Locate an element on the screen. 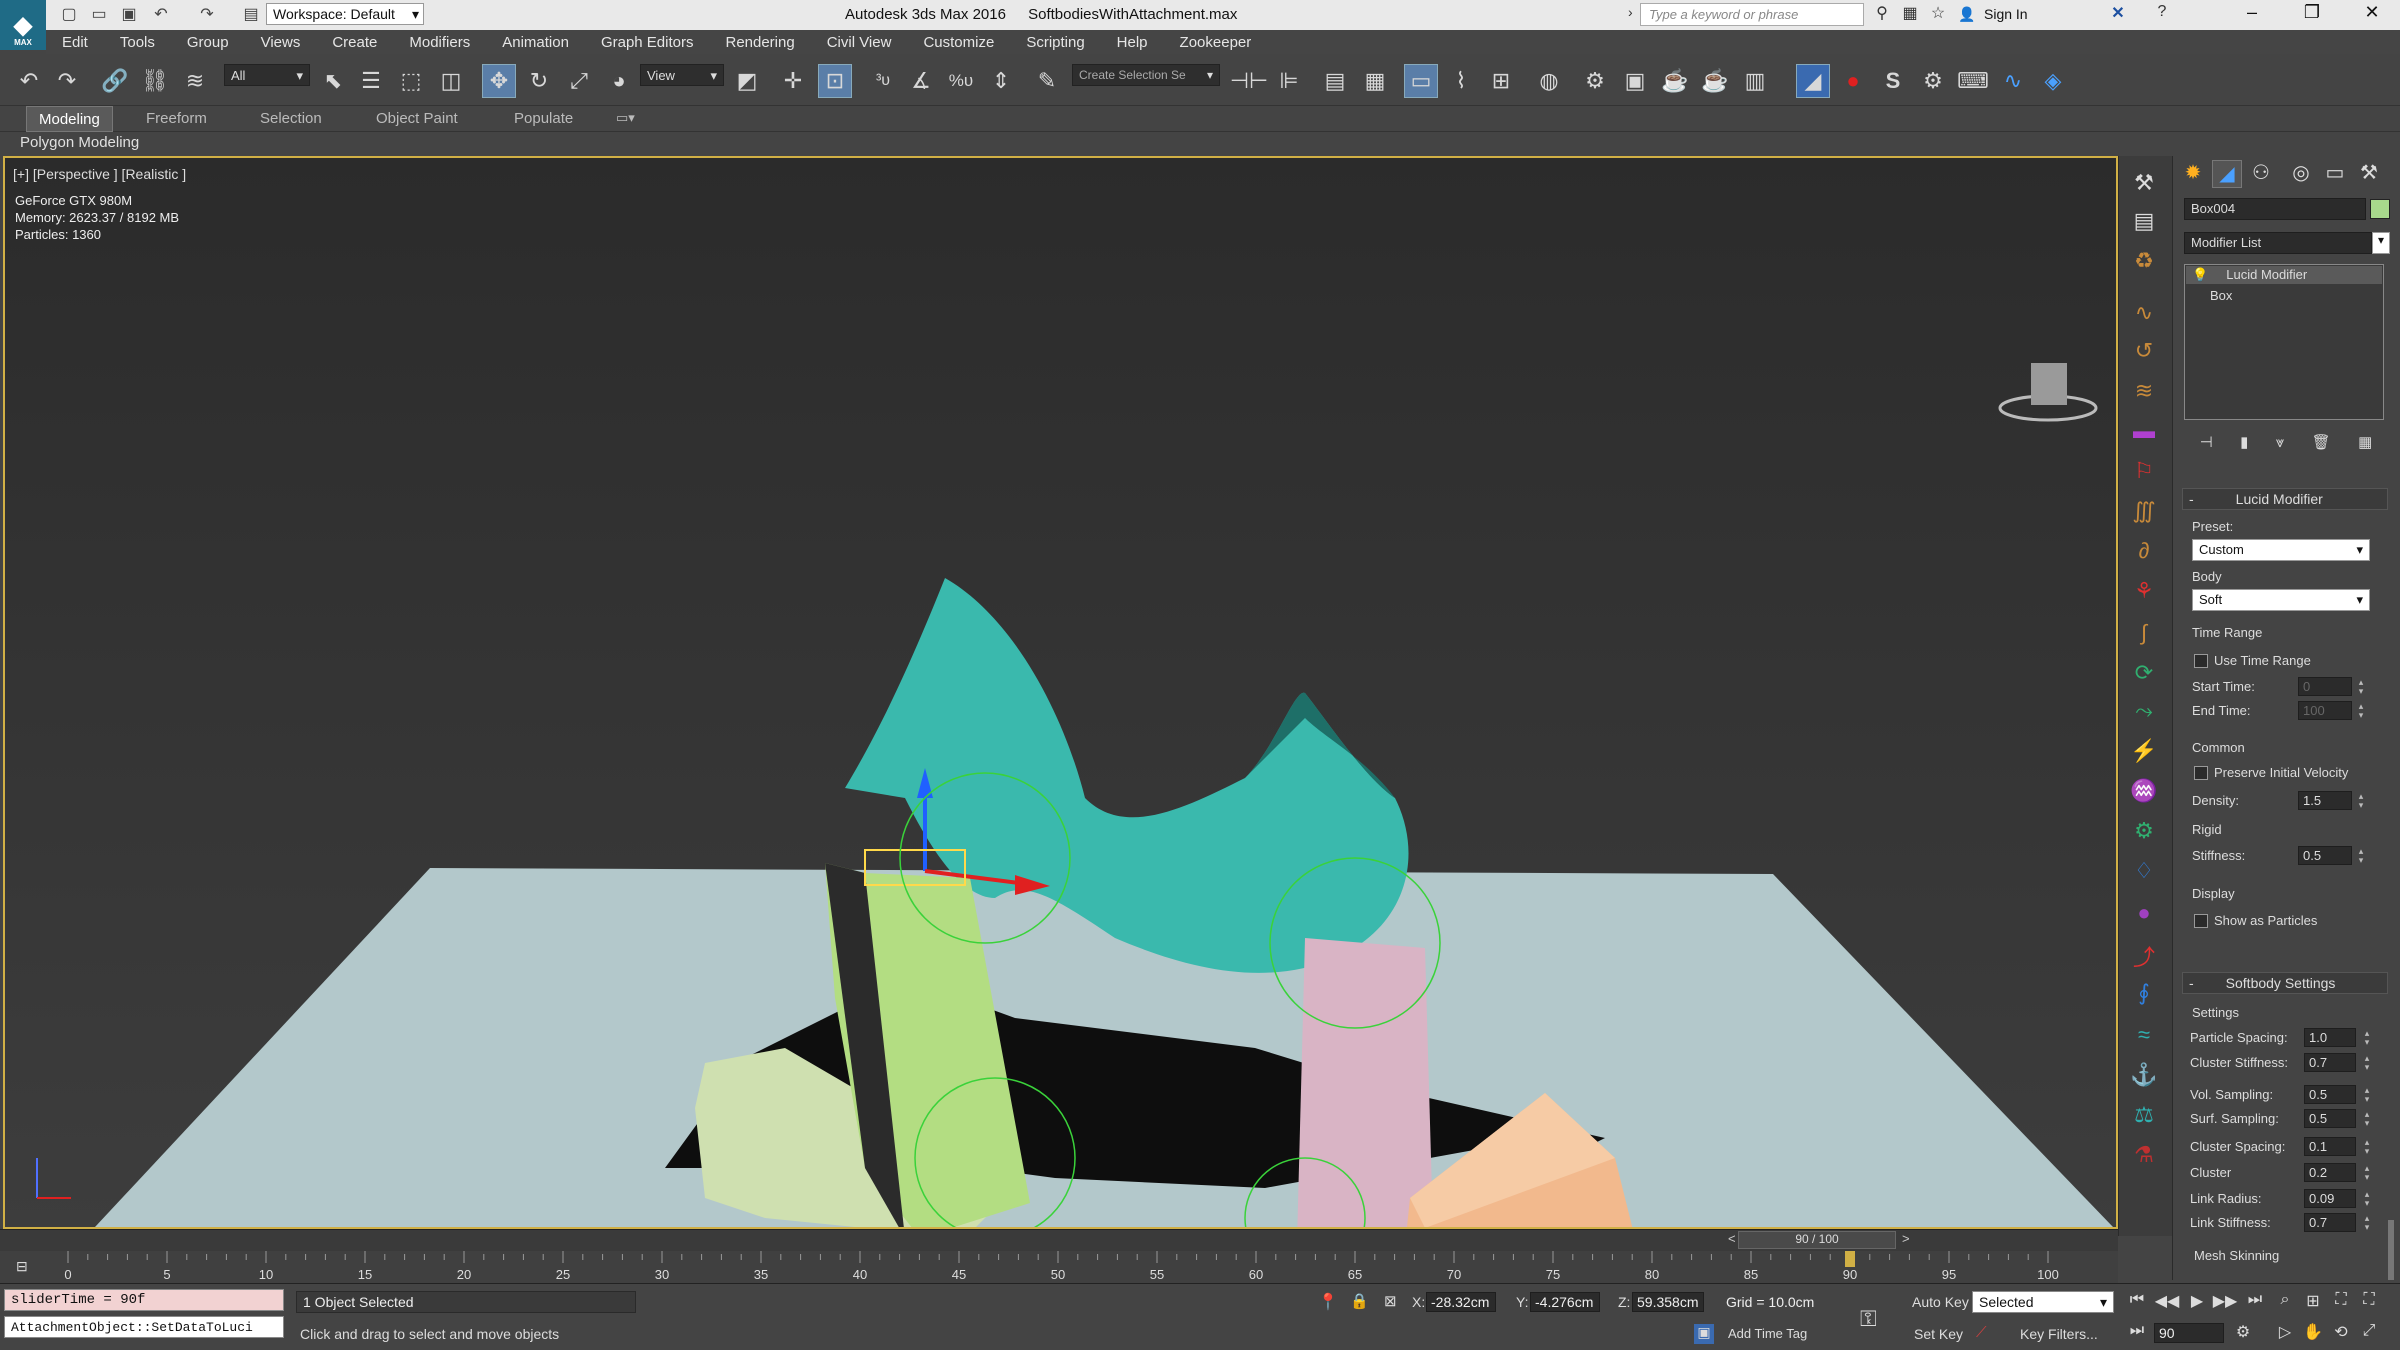  strip-tool-10-icon: ∂ is located at coordinates (2144, 553).